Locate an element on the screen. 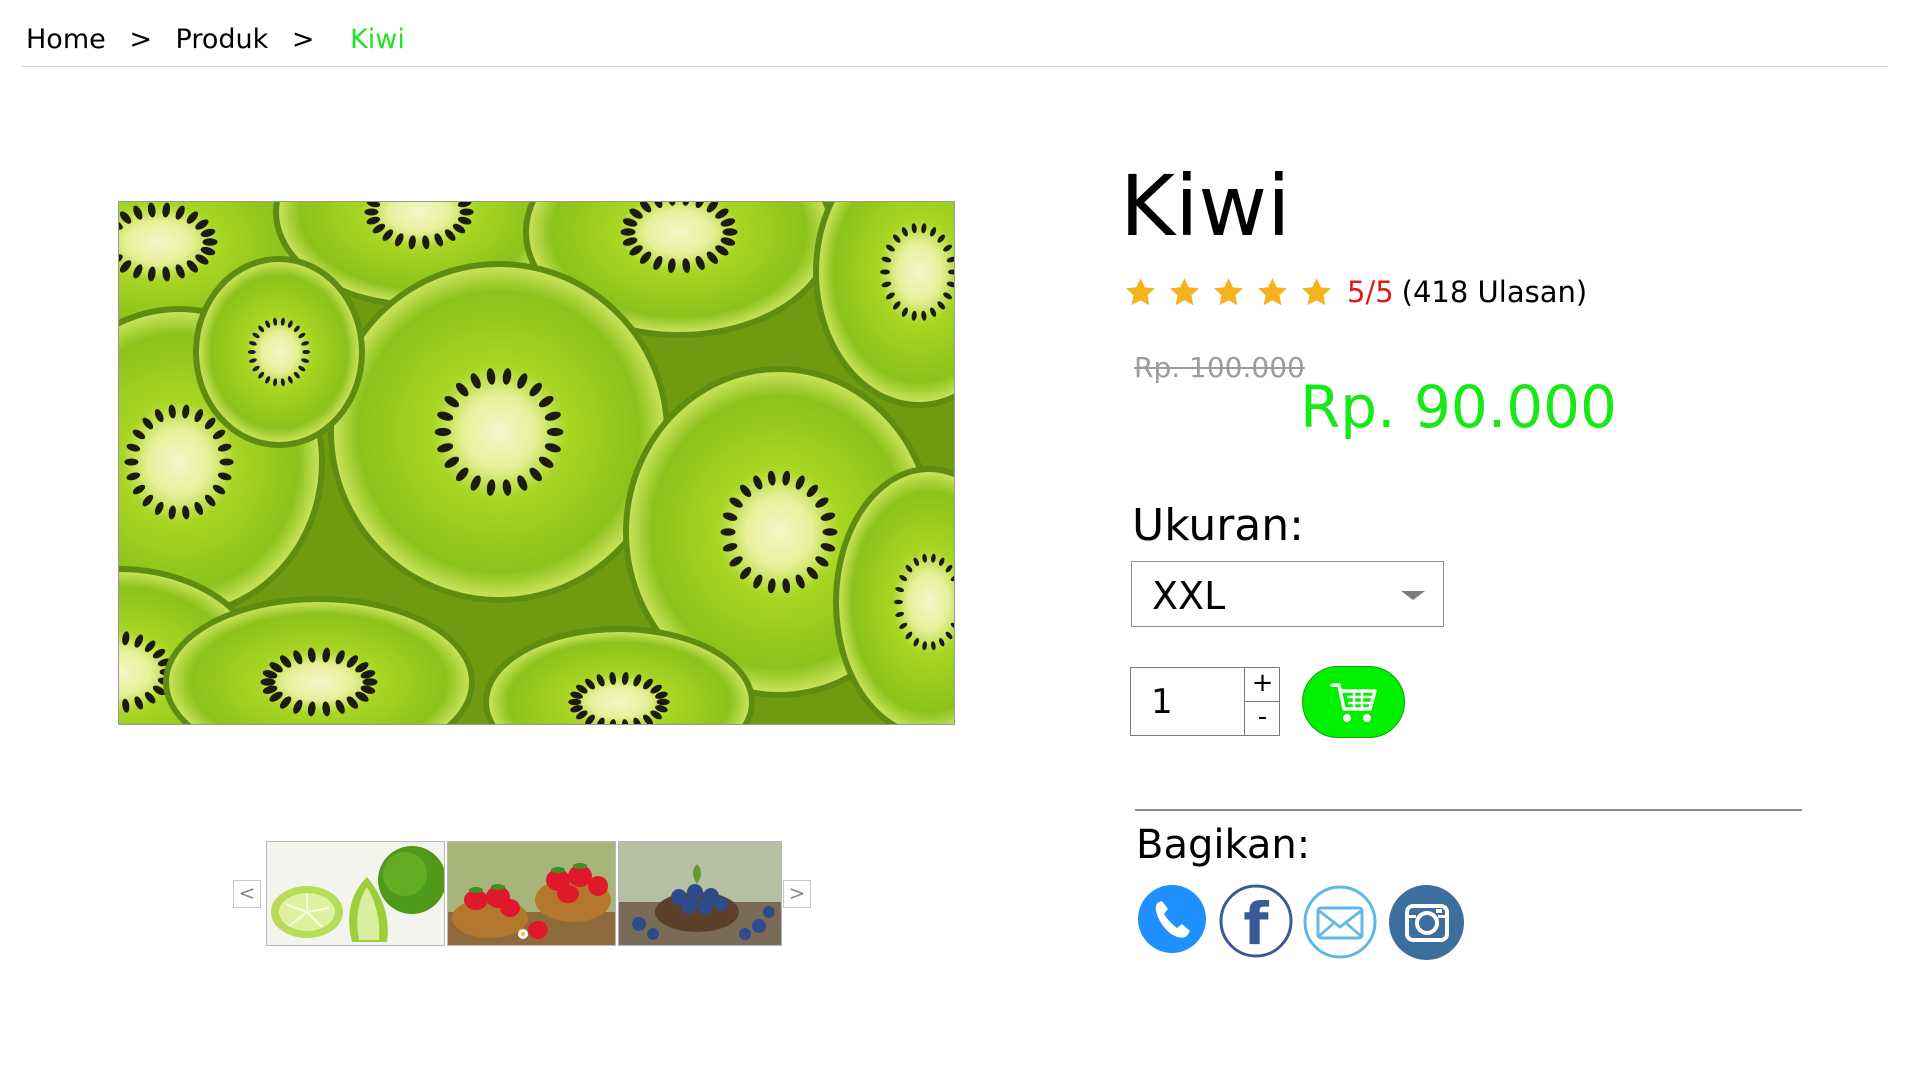  strawberries-image is located at coordinates (531, 893).